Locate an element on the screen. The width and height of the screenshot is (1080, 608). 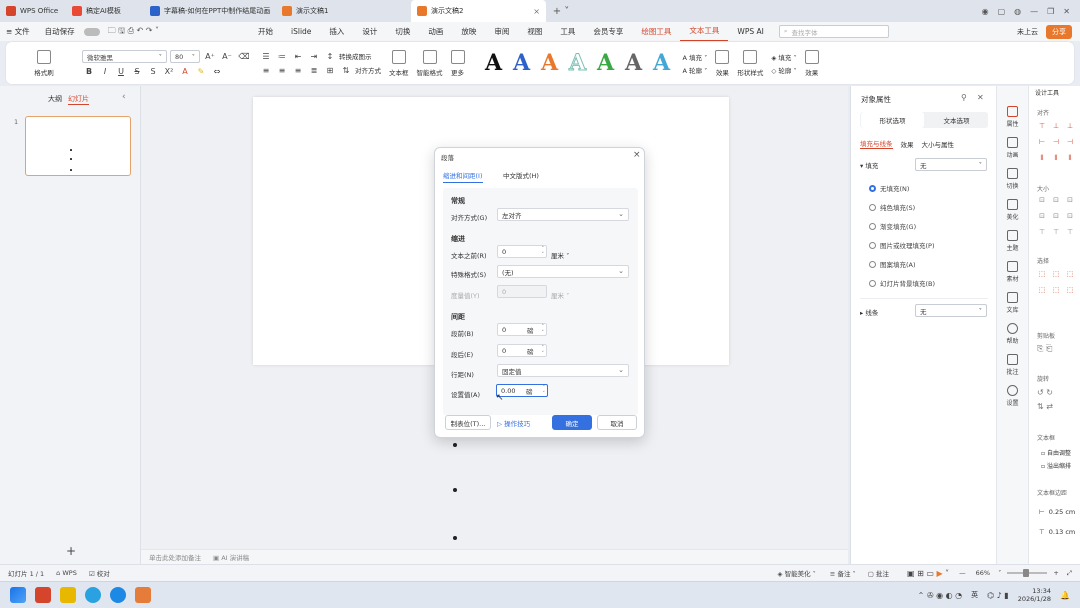
fill-select: 无 ˅ is located at coordinates (951, 164).